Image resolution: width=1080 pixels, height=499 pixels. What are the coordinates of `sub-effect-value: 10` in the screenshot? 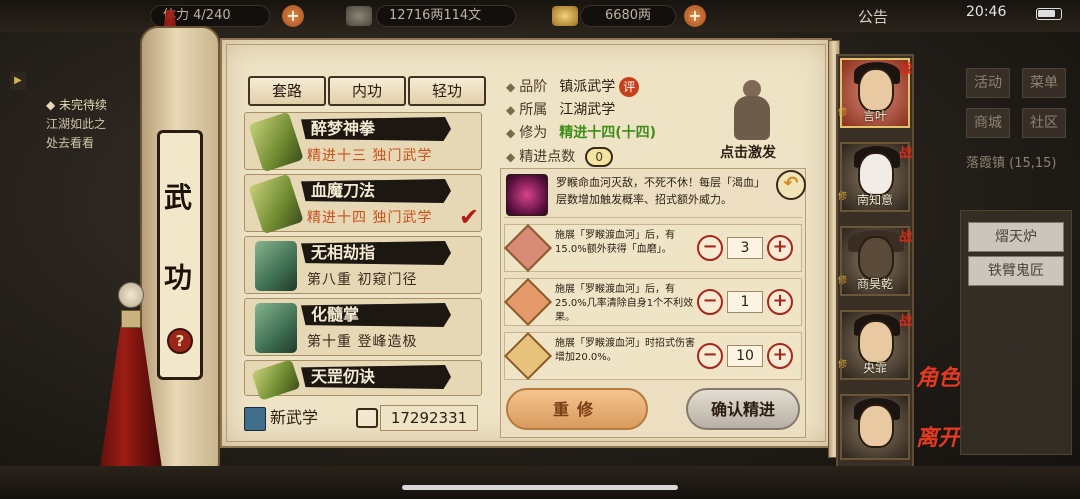 It's located at (745, 356).